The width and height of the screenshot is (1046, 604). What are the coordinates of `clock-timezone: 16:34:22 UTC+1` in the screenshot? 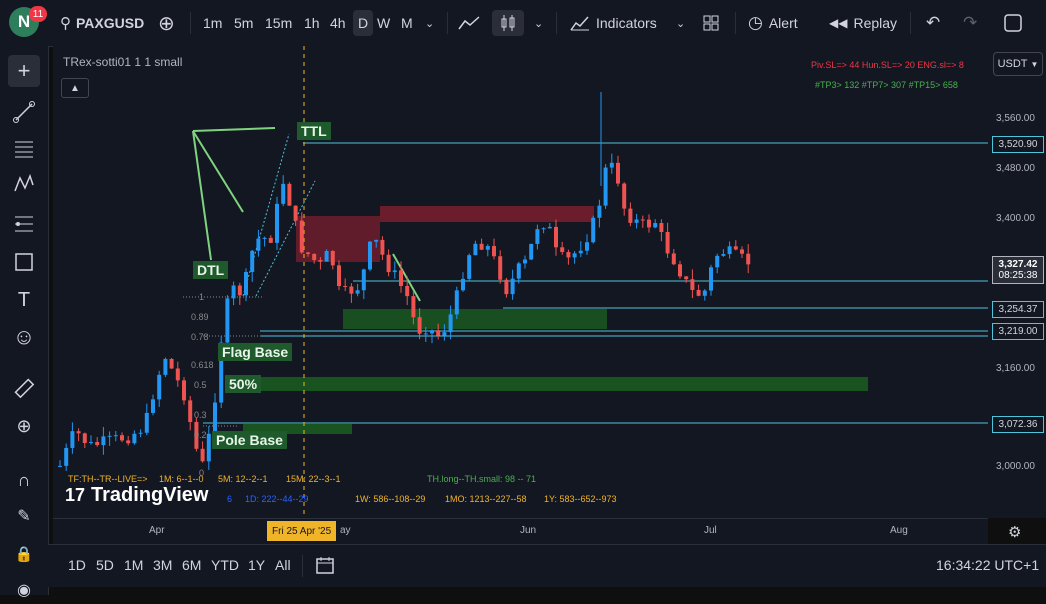 It's located at (987, 565).